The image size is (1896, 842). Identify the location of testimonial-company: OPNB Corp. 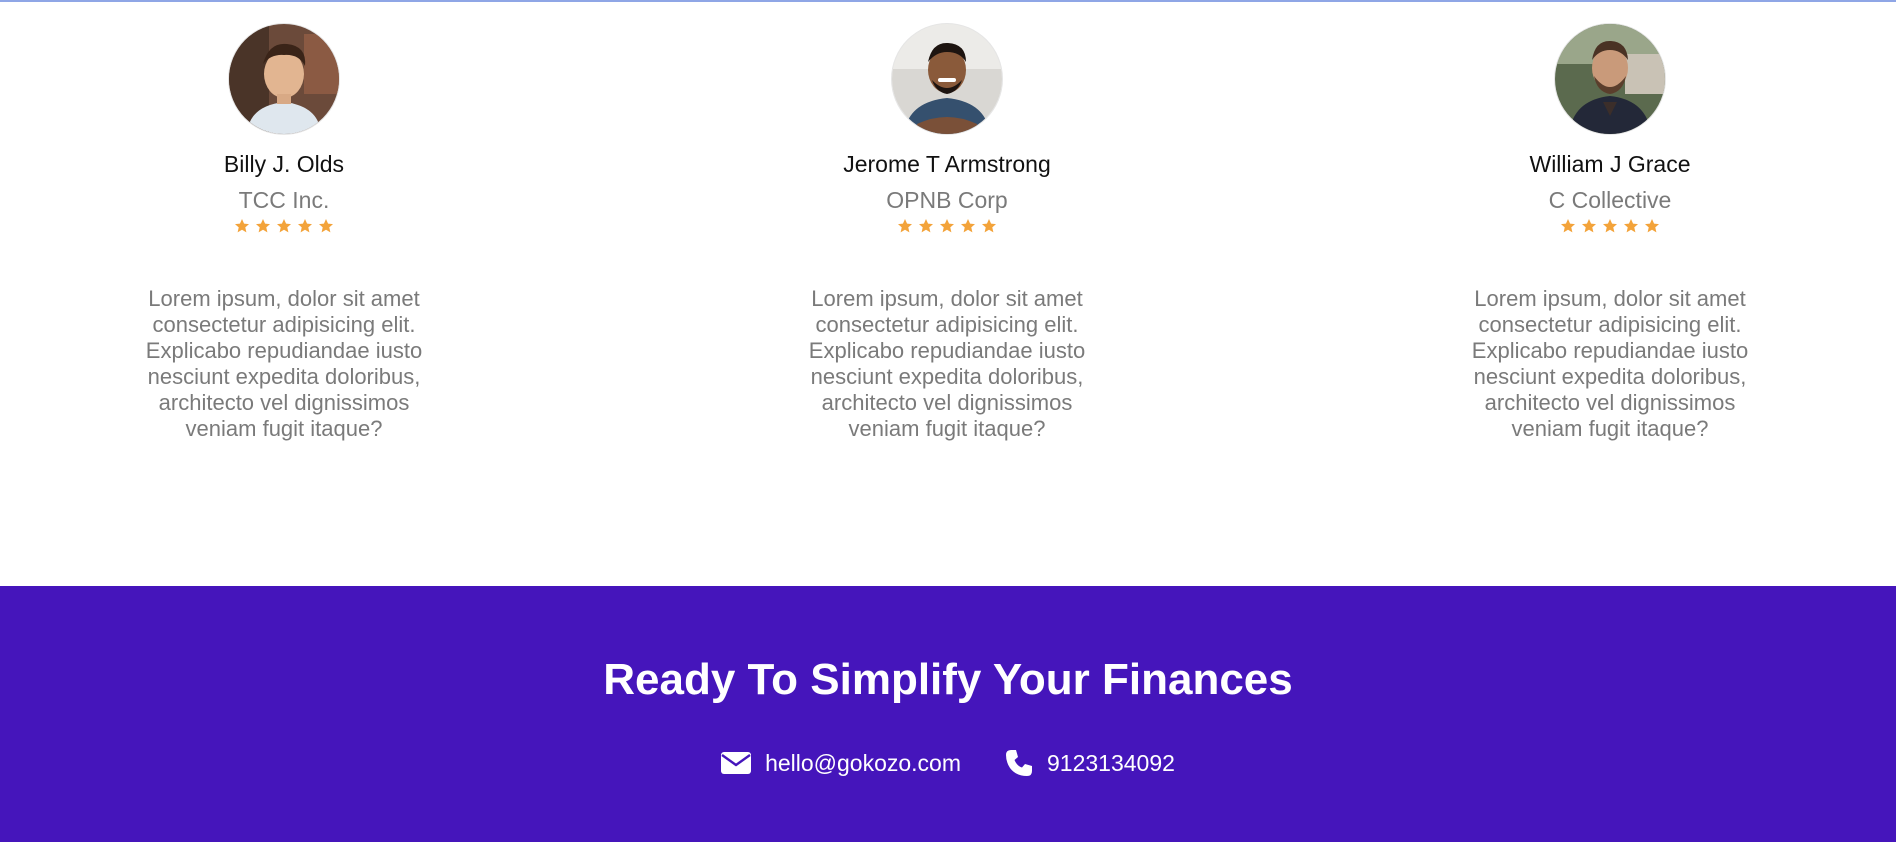
(947, 200).